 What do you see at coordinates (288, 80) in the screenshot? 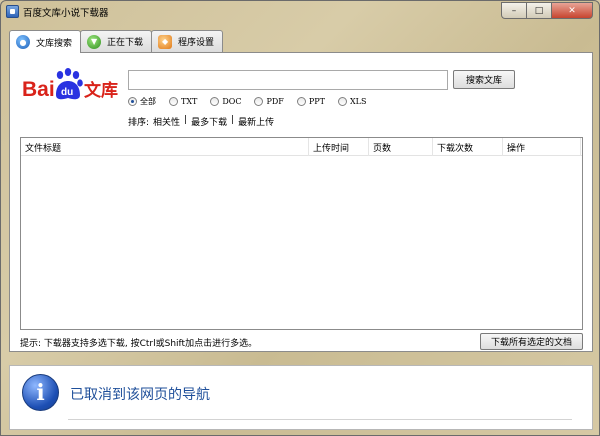
I see `search-input` at bounding box center [288, 80].